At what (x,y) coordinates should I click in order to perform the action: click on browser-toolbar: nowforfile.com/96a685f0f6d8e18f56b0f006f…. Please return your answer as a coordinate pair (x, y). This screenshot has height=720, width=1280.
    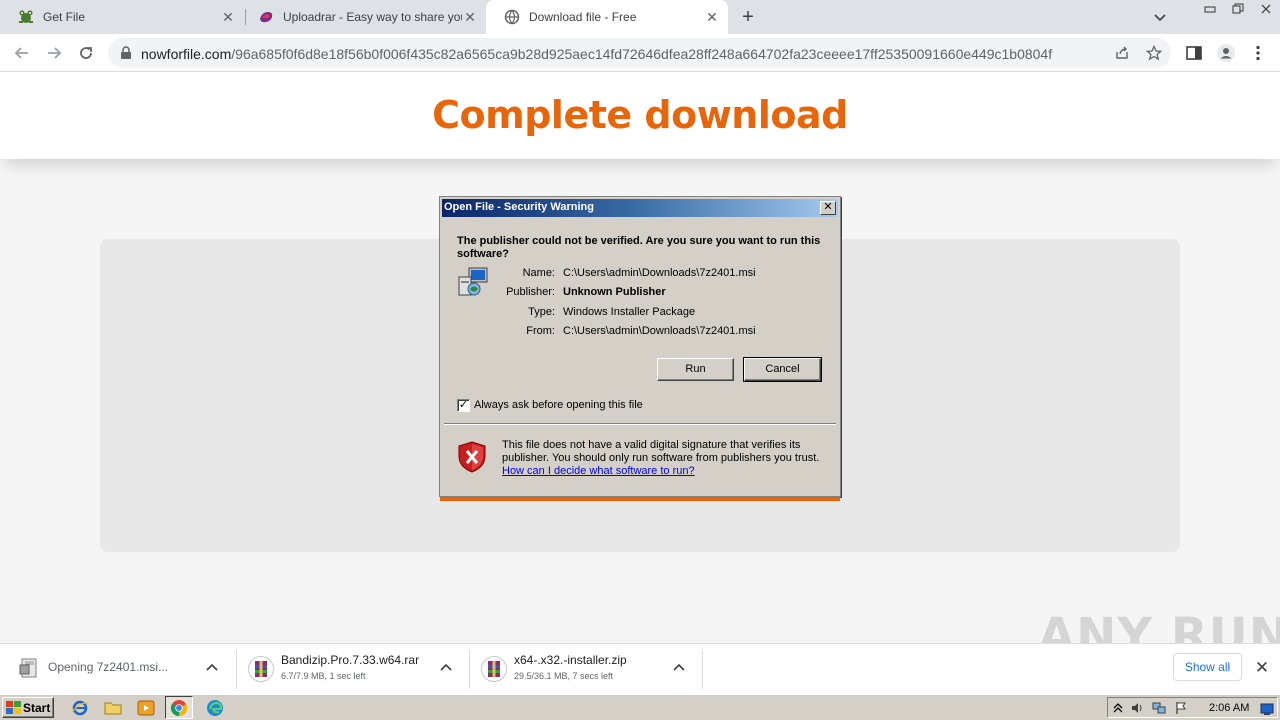
    Looking at the image, I should click on (640, 53).